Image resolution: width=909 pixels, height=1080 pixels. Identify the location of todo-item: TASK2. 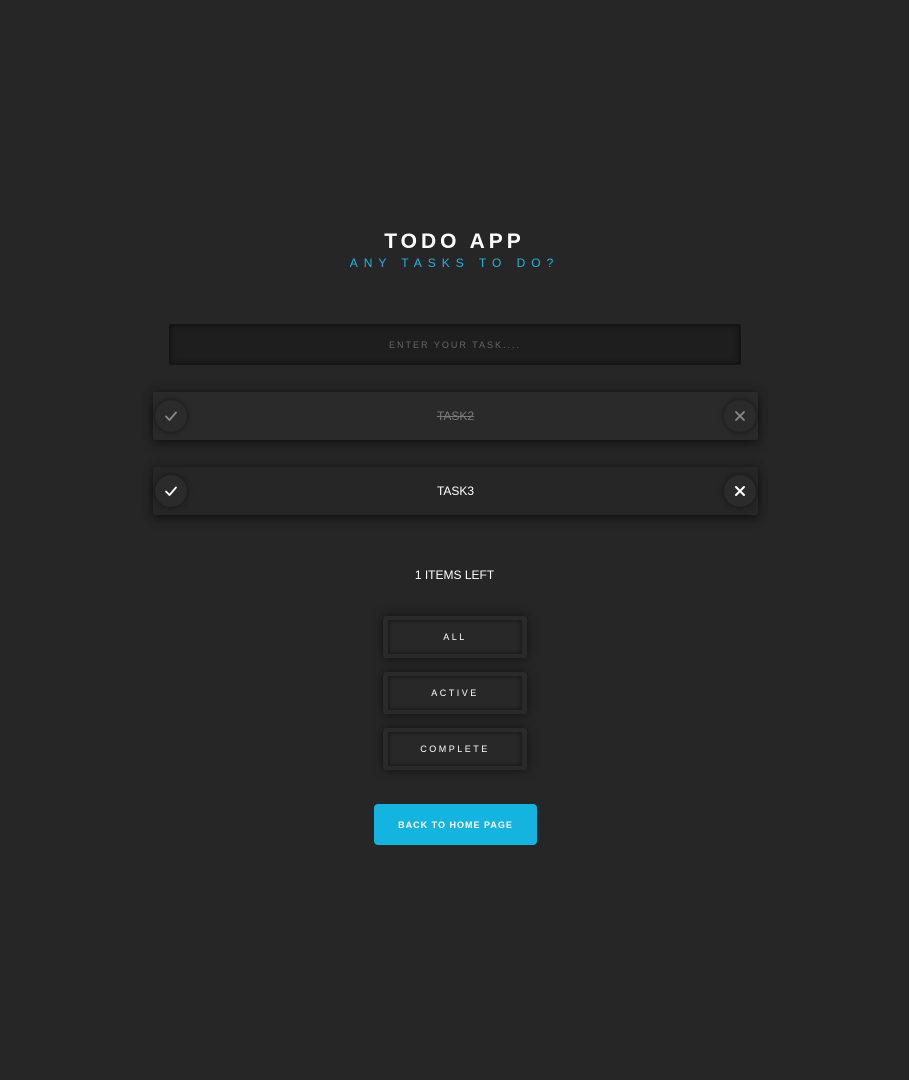
(455, 416).